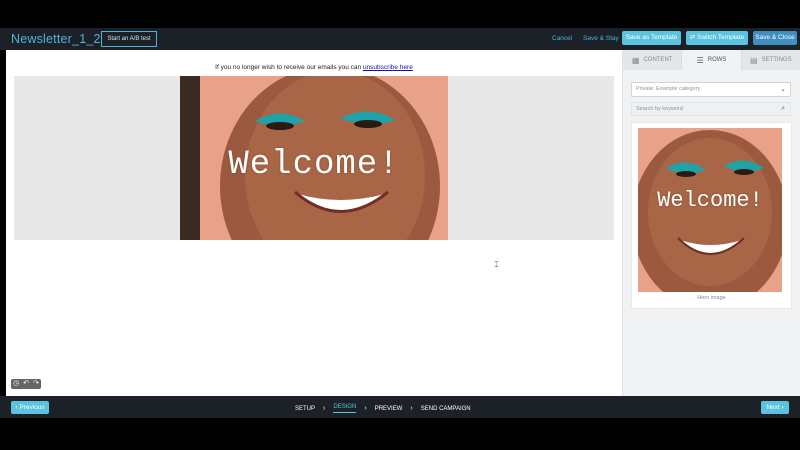 This screenshot has height=450, width=800. Describe the element at coordinates (496, 264) in the screenshot. I see `mouse-cursor-icon: ⌶` at that location.